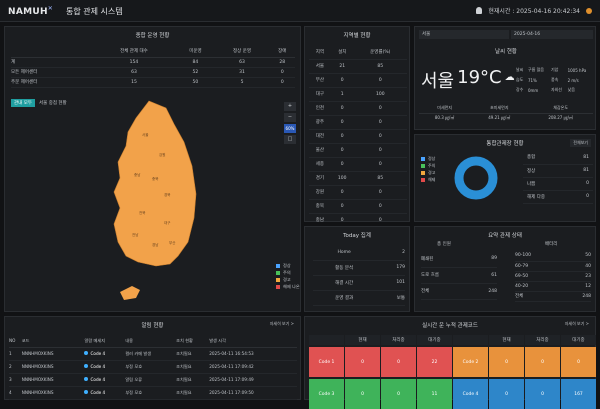 This screenshot has width=600, height=409. Describe the element at coordinates (506, 118) in the screenshot. I see `table-row: 80.3 ㎍/㎥ 49.21 ㎍/㎥ 208.27 ㎍/㎥` at that location.